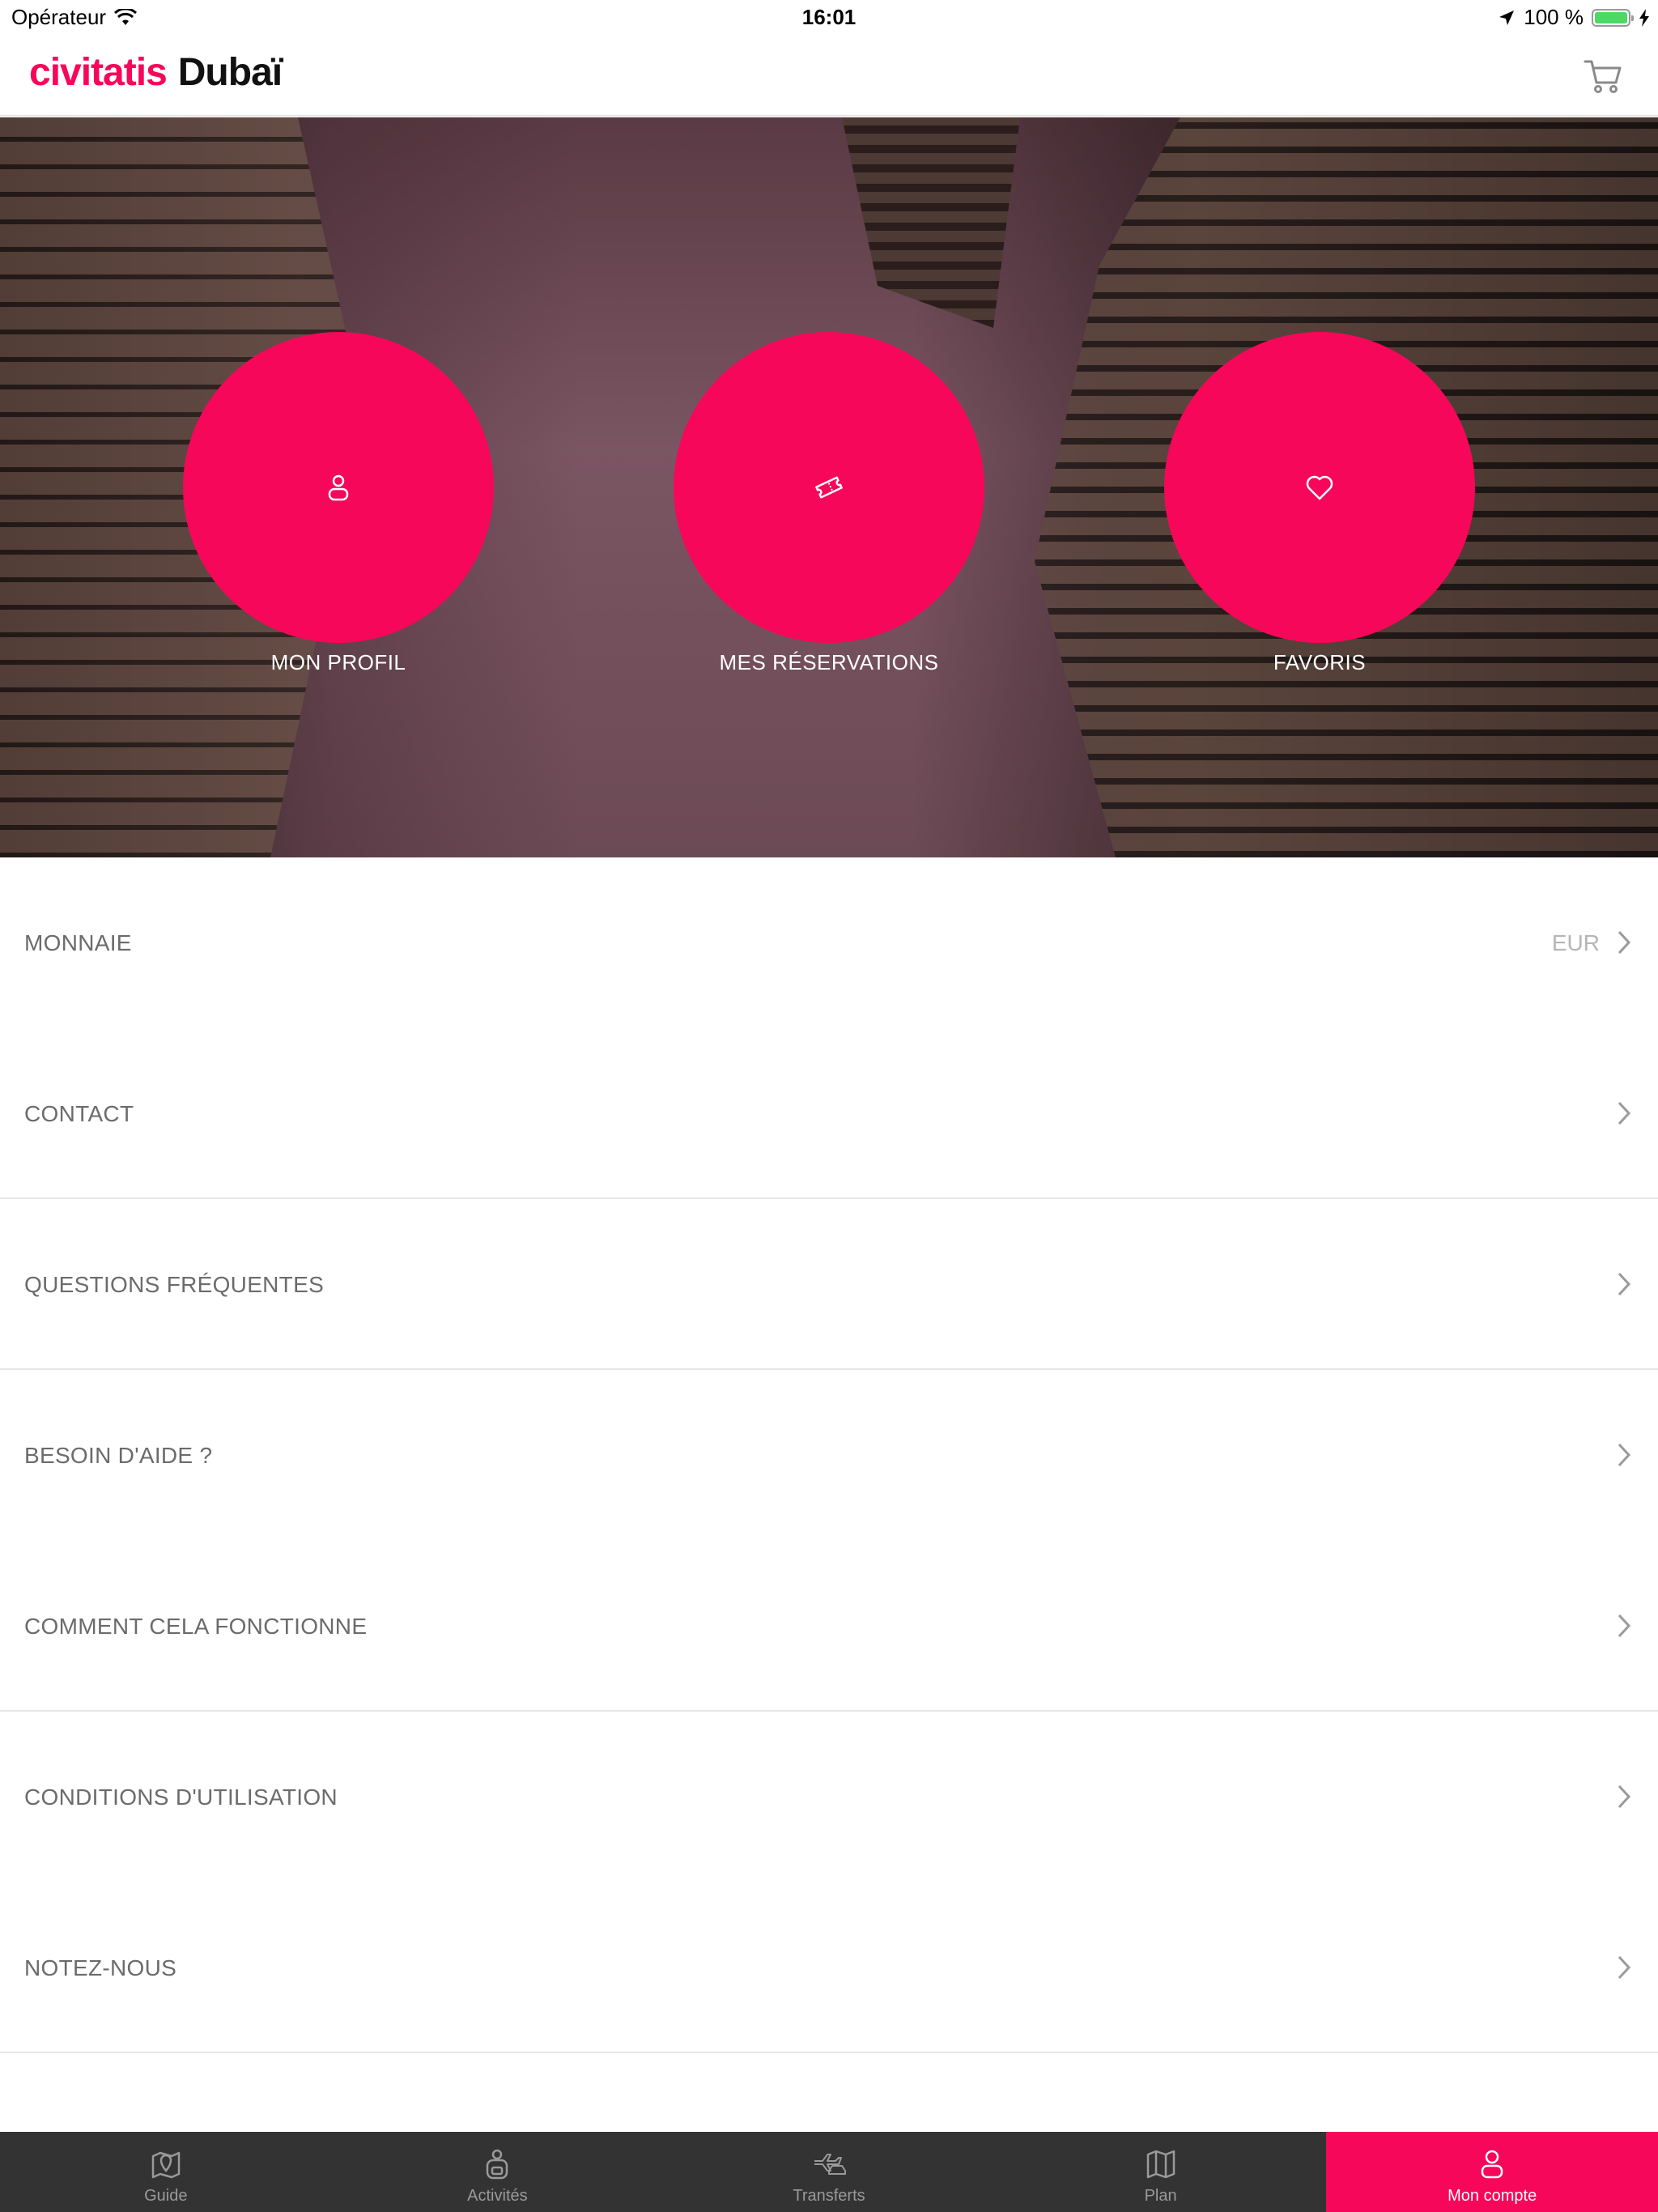  I want to click on tab-guide: Guide, so click(166, 2172).